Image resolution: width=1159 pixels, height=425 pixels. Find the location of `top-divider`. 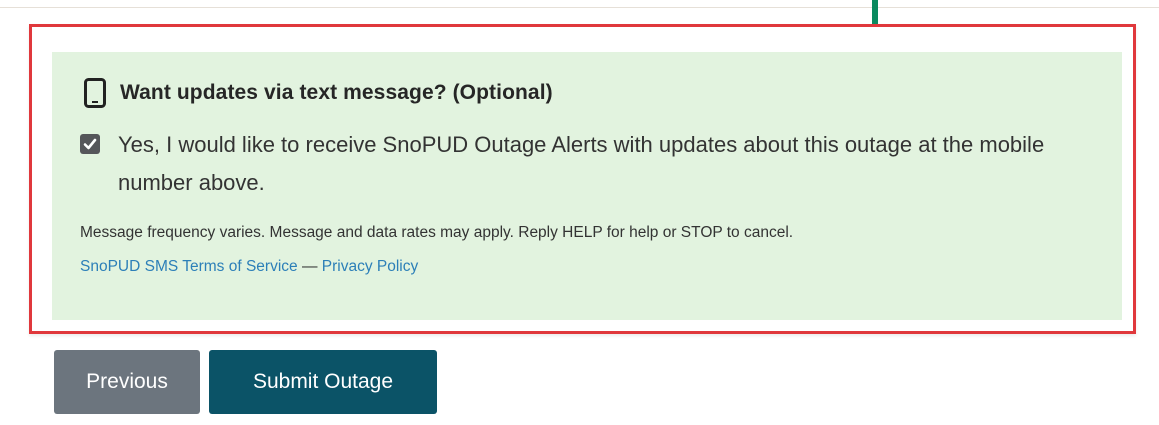

top-divider is located at coordinates (579, 4).